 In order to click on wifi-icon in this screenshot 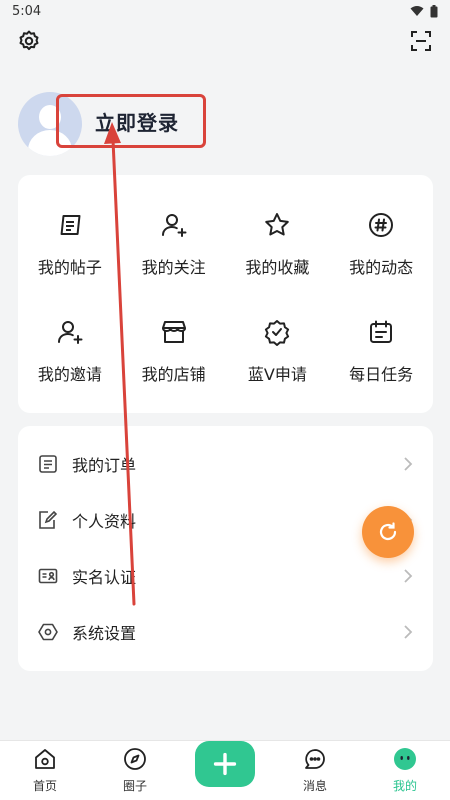, I will do `click(417, 11)`.